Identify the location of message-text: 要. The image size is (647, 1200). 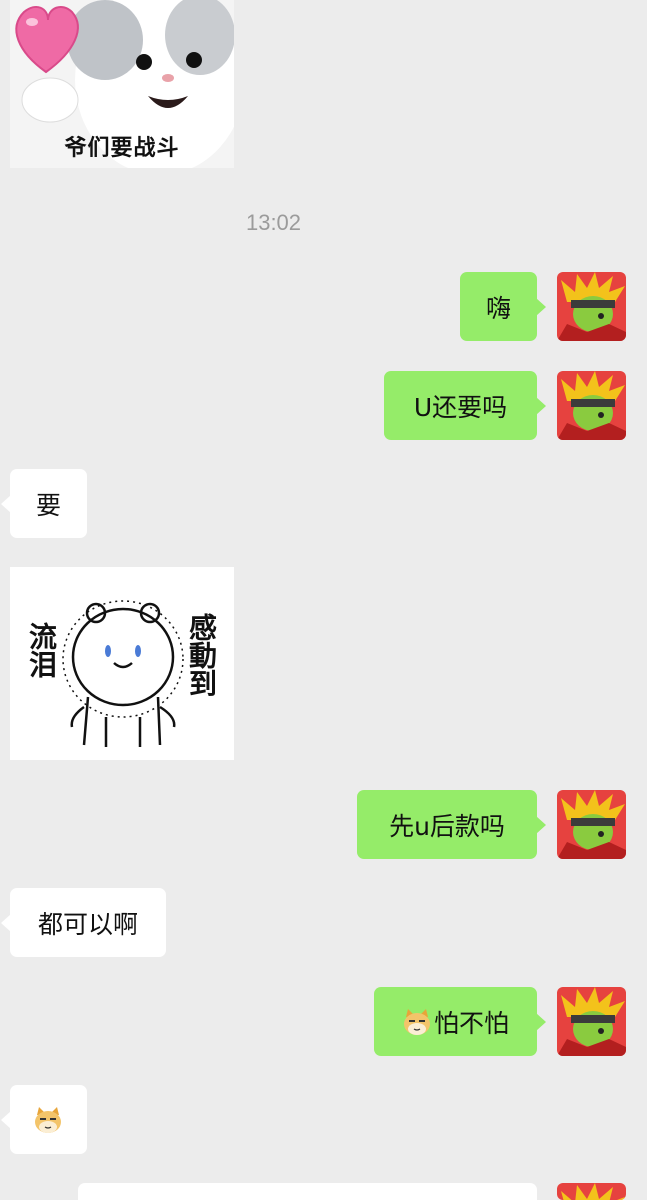
(48, 505).